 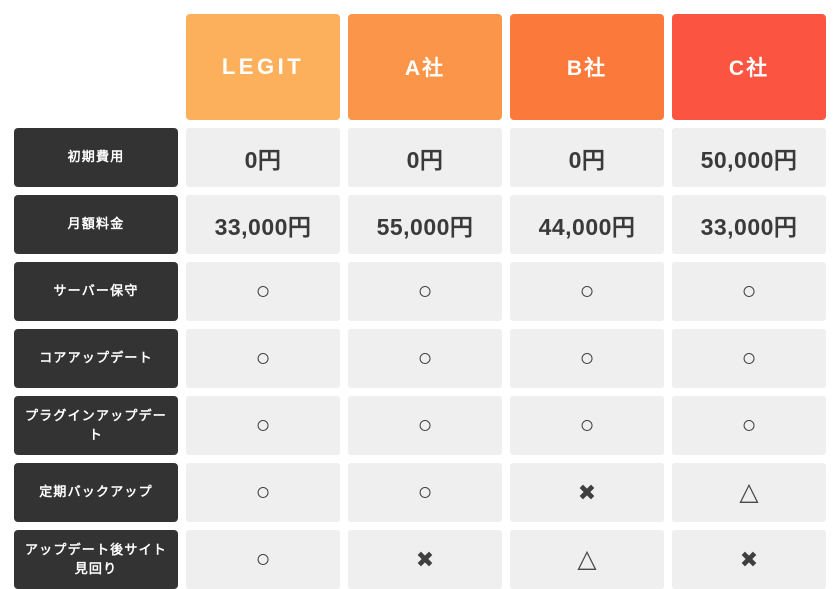 What do you see at coordinates (96, 358) in the screenshot?
I see `row-label: コアアップデート` at bounding box center [96, 358].